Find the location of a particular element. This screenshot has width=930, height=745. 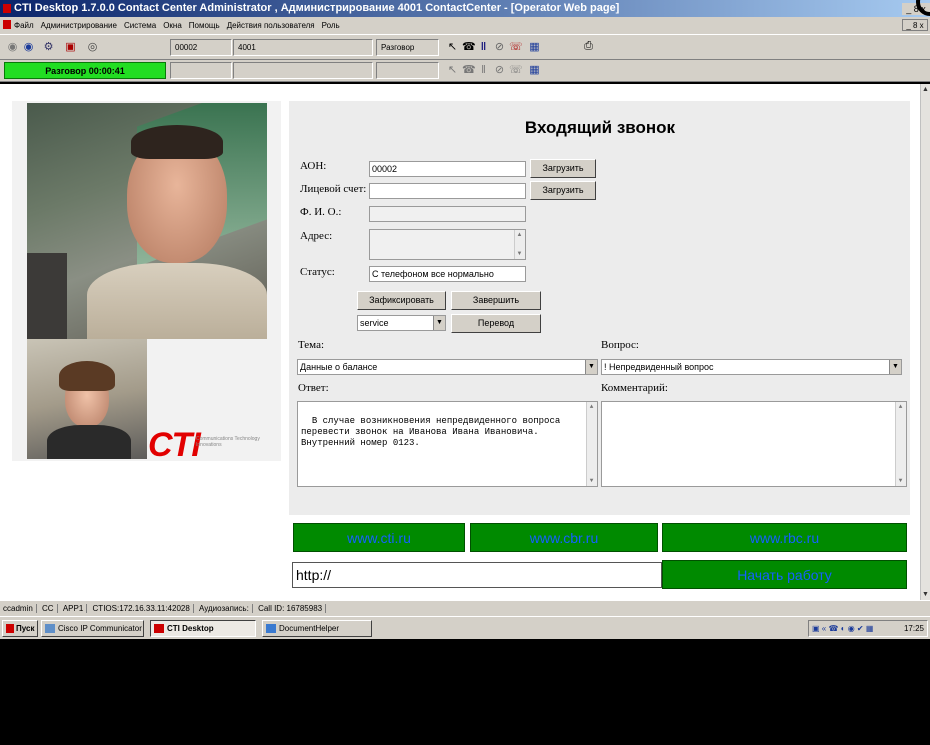

clock: 17:25 is located at coordinates (913, 628).